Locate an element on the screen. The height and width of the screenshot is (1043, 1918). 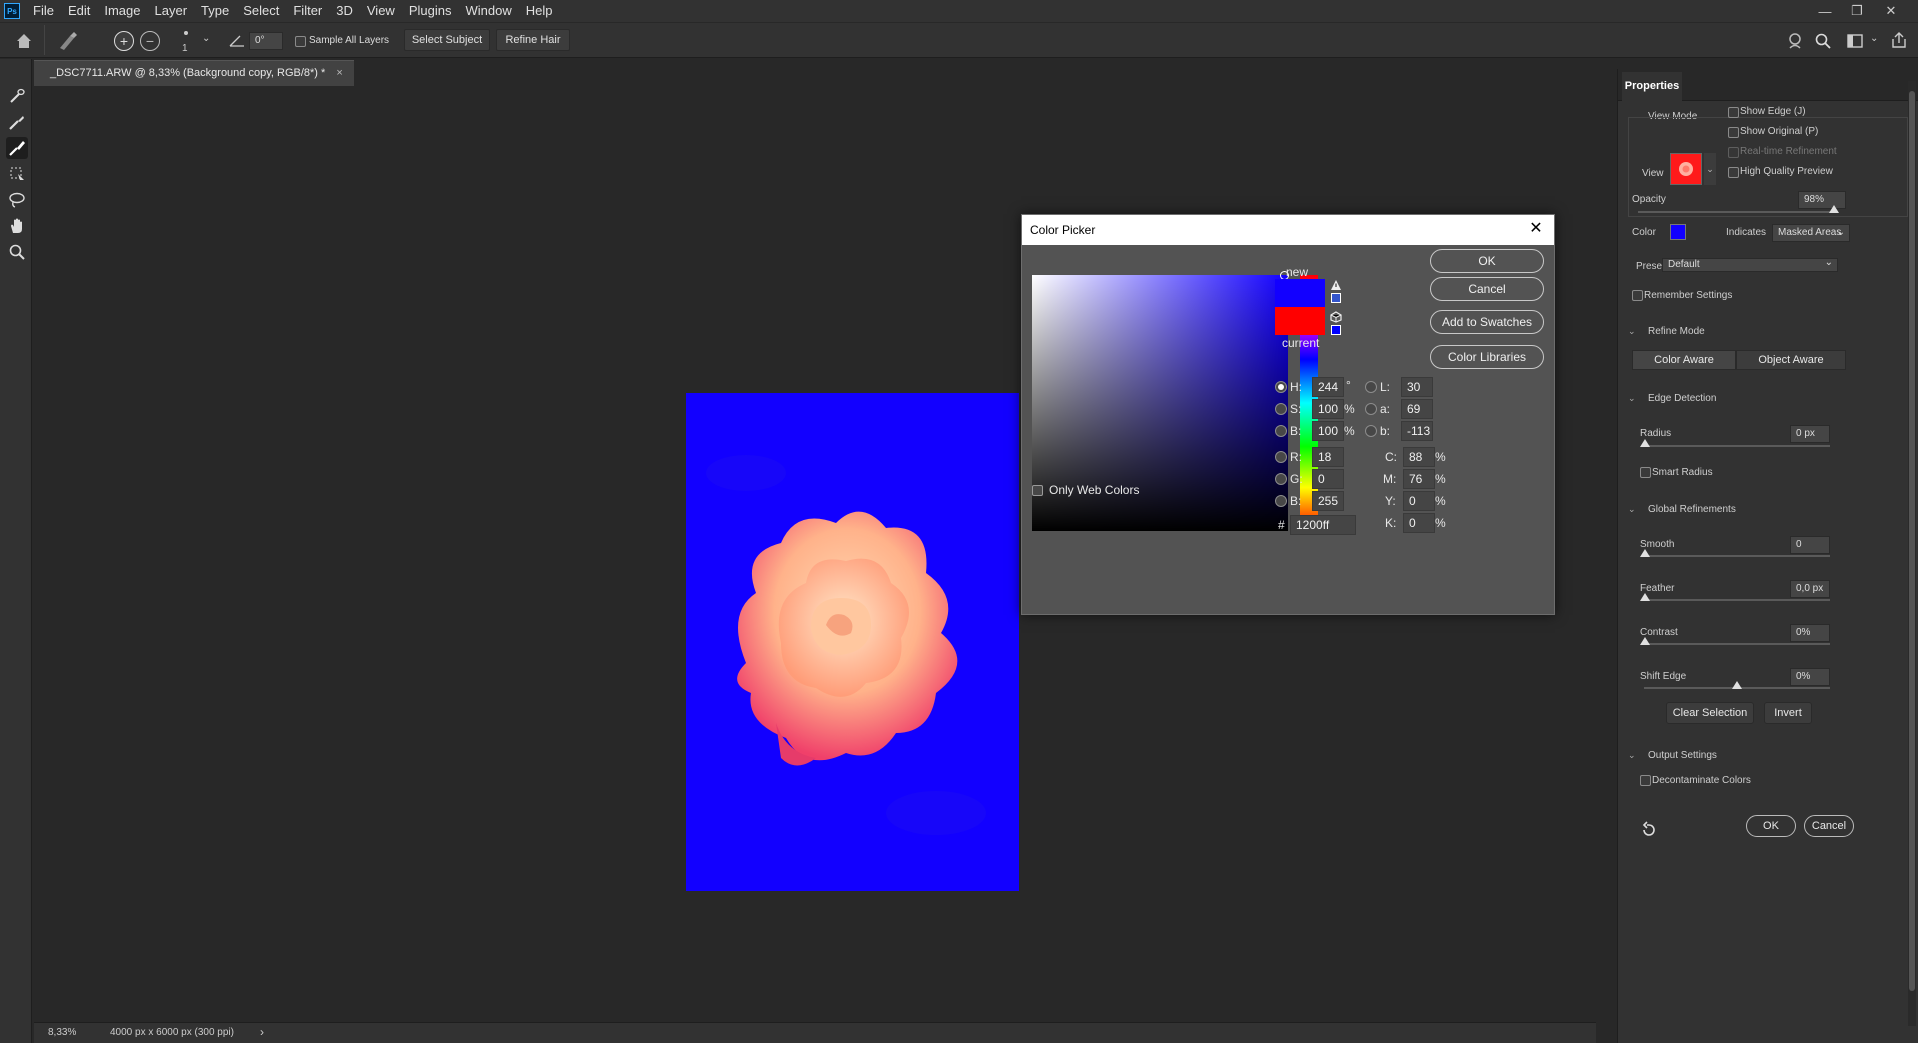
shift-edge-input: 0% is located at coordinates (1810, 677).